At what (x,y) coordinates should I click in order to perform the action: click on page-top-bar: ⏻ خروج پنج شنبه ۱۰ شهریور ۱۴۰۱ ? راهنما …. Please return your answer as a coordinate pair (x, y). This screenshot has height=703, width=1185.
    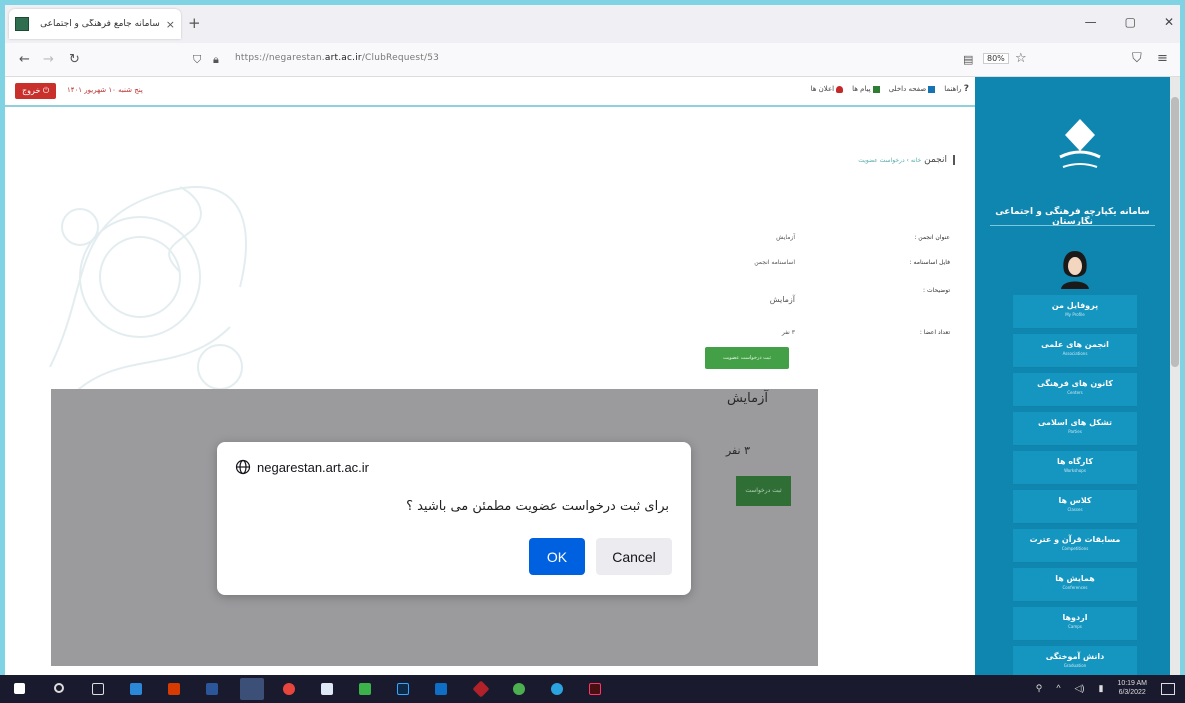
    Looking at the image, I should click on (490, 92).